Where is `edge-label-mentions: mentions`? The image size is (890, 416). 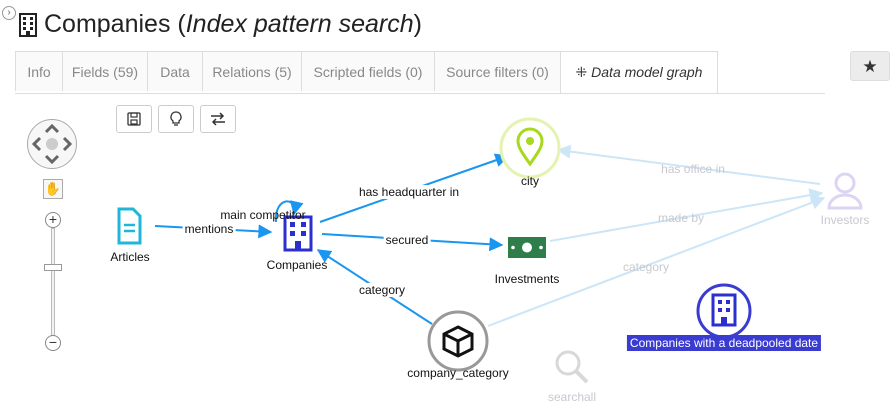
edge-label-mentions: mentions is located at coordinates (209, 229).